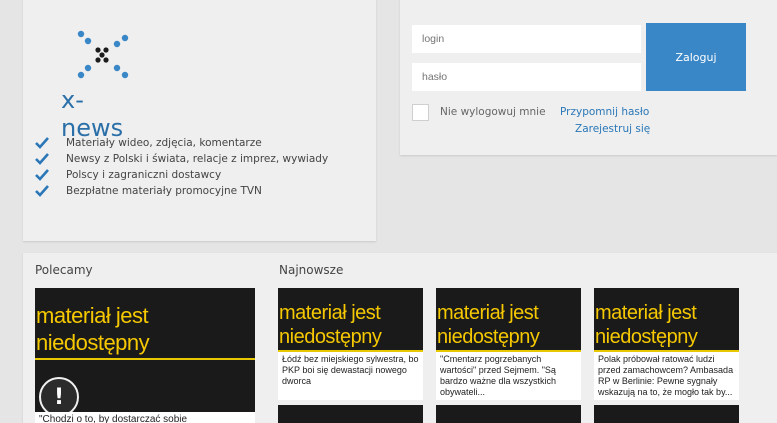  I want to click on feature-text: Polscy i zagraniczni dostawcy, so click(144, 175).